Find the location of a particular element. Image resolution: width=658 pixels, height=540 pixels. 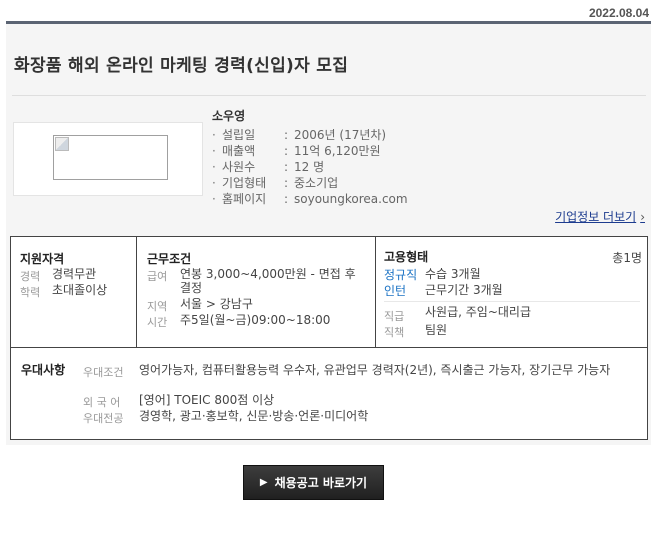

duty-label: 직책 is located at coordinates (394, 332).